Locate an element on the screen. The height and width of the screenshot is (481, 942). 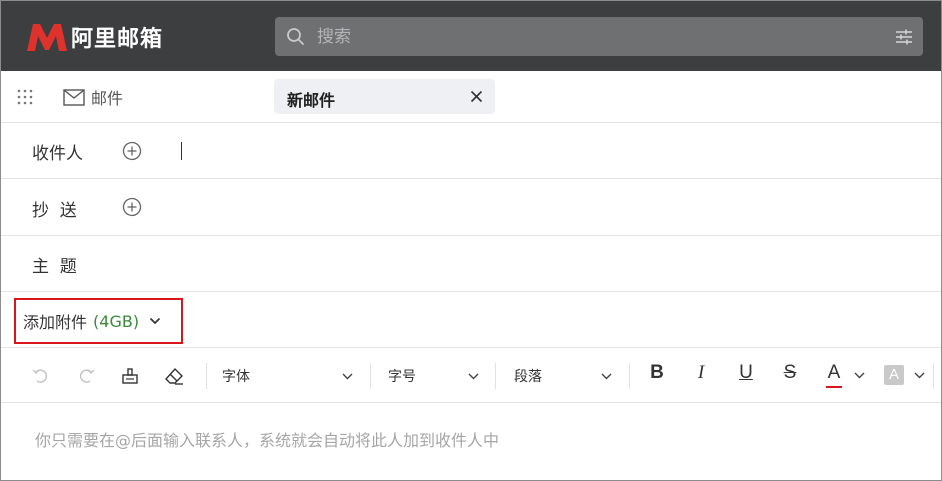
format-painter-icon is located at coordinates (130, 376).